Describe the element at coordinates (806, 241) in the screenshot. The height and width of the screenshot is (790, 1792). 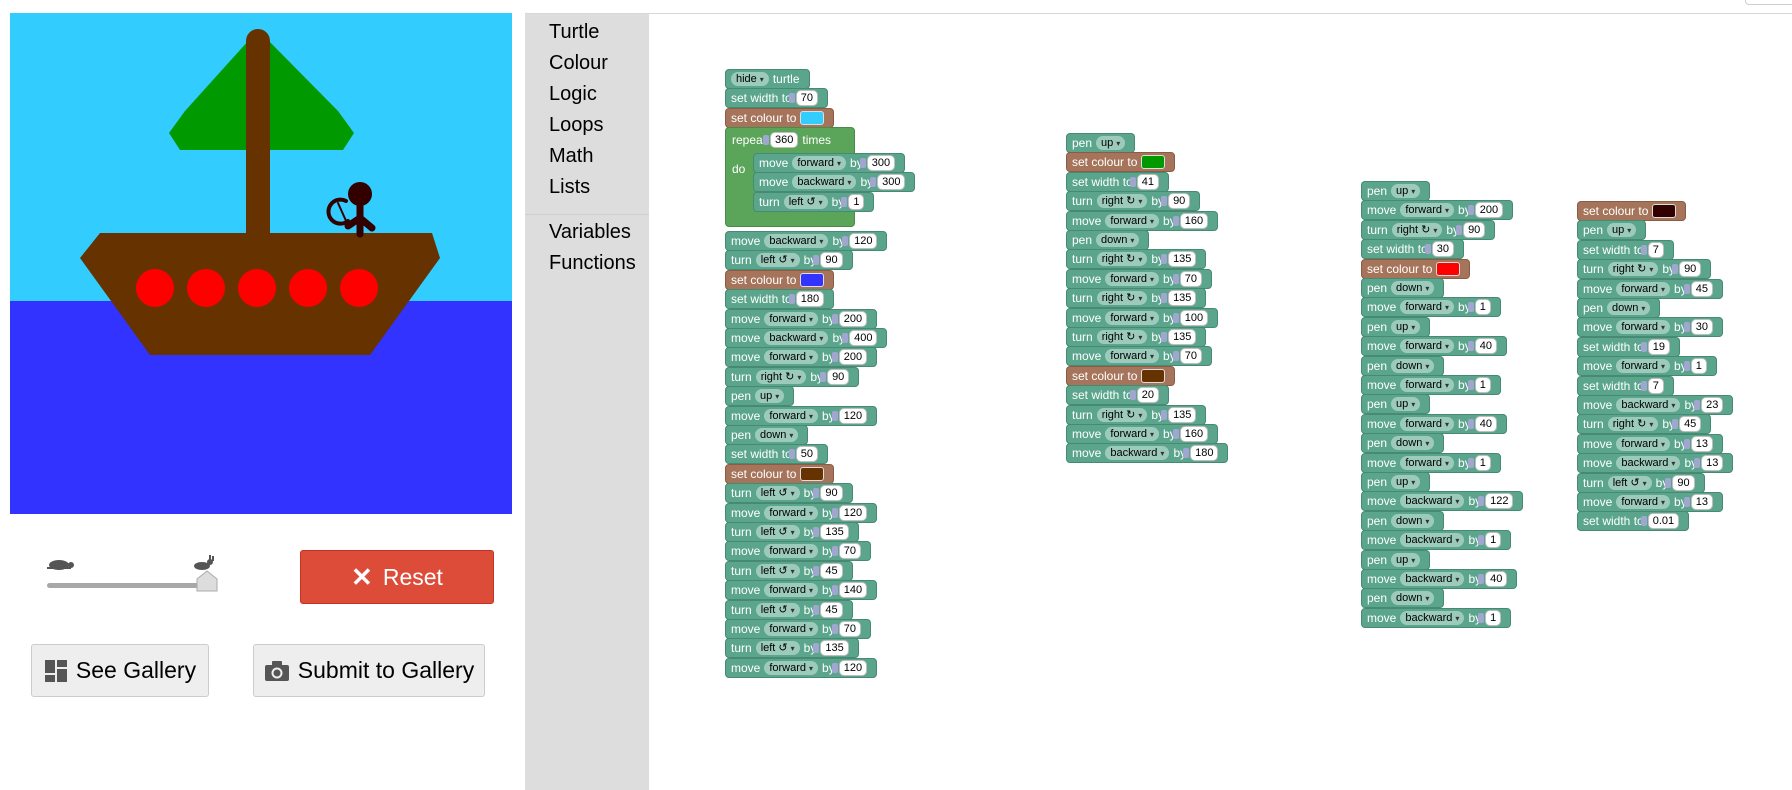
I see `block-move: move backward ▾ by 120` at that location.